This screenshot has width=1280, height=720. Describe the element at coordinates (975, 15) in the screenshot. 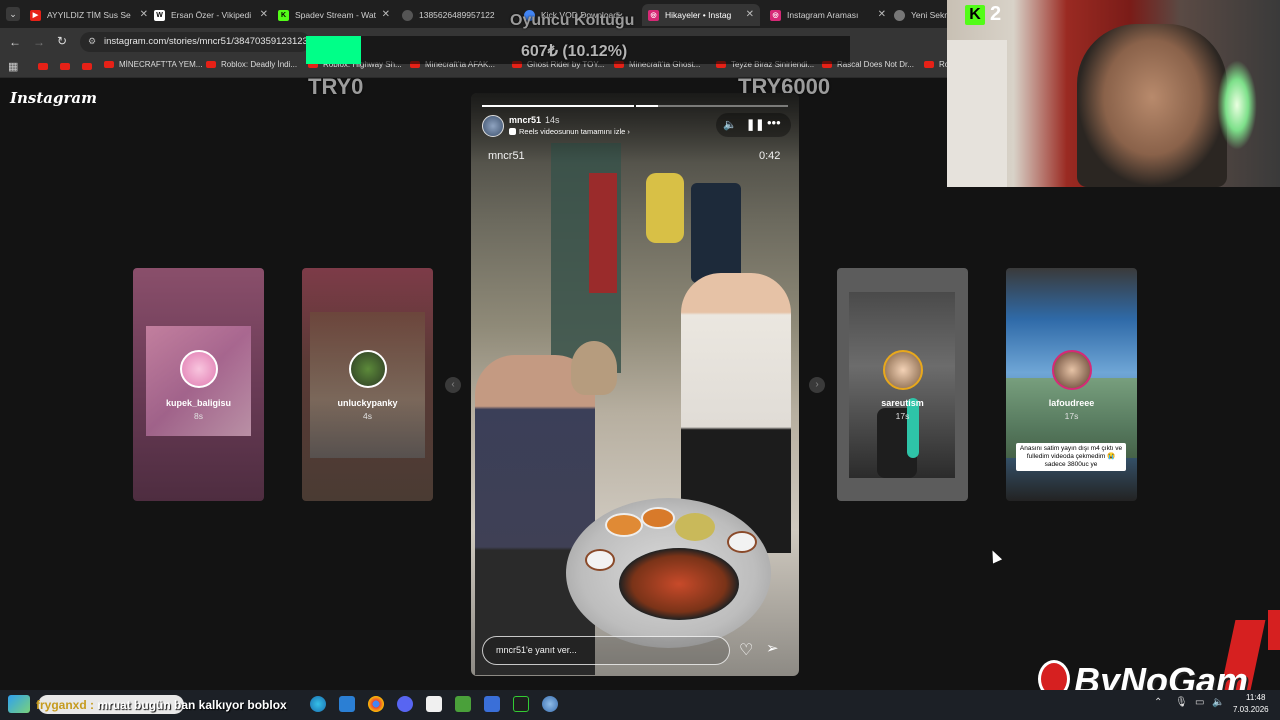

I see `kick-icon: K` at that location.